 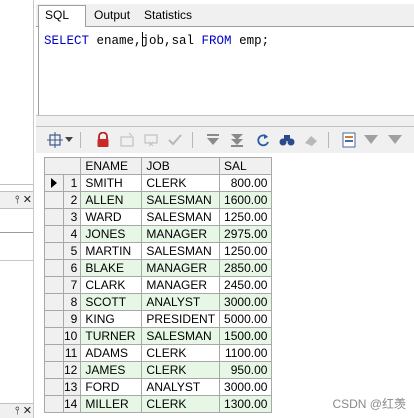 What do you see at coordinates (111, 302) in the screenshot?
I see `cell-ename: SCOTT` at bounding box center [111, 302].